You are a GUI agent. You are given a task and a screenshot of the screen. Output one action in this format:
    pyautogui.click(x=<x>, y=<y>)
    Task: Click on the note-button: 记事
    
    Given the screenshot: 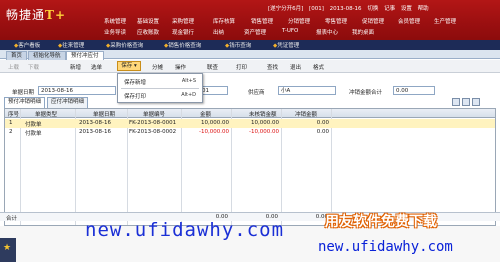 What is the action you would take?
    pyautogui.click(x=389, y=9)
    